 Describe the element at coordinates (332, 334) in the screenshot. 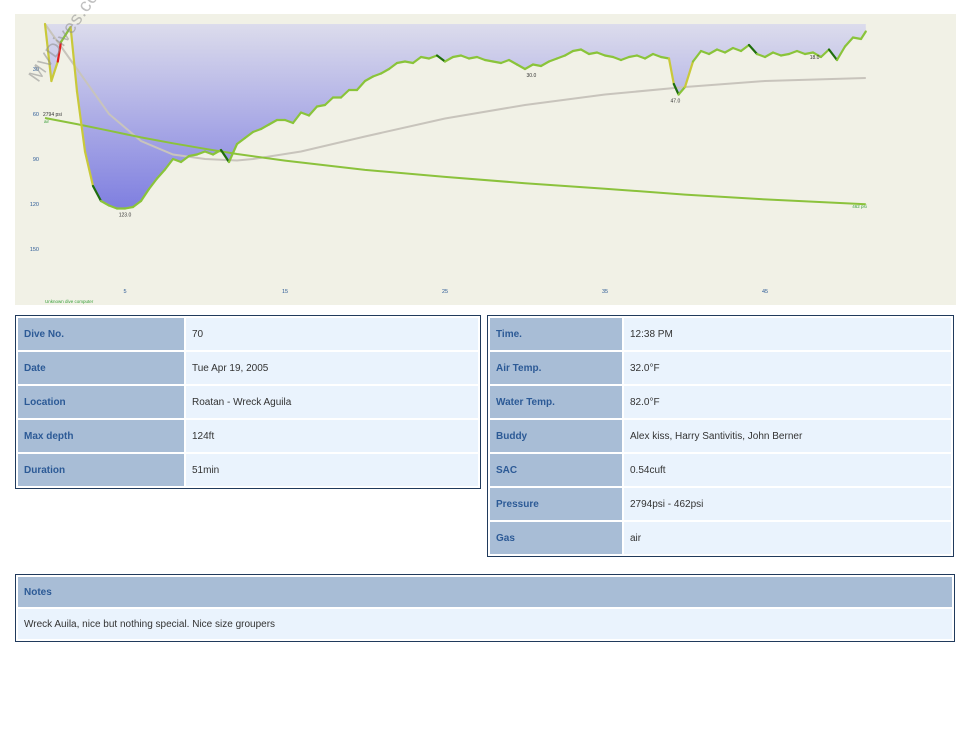

I see `dive-number-value: 70` at that location.